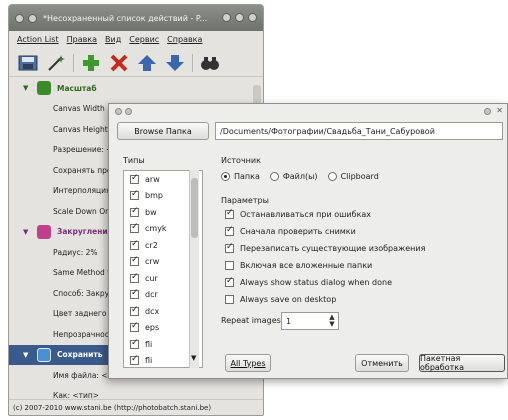  What do you see at coordinates (151, 295) in the screenshot?
I see `type-label: dcr` at bounding box center [151, 295].